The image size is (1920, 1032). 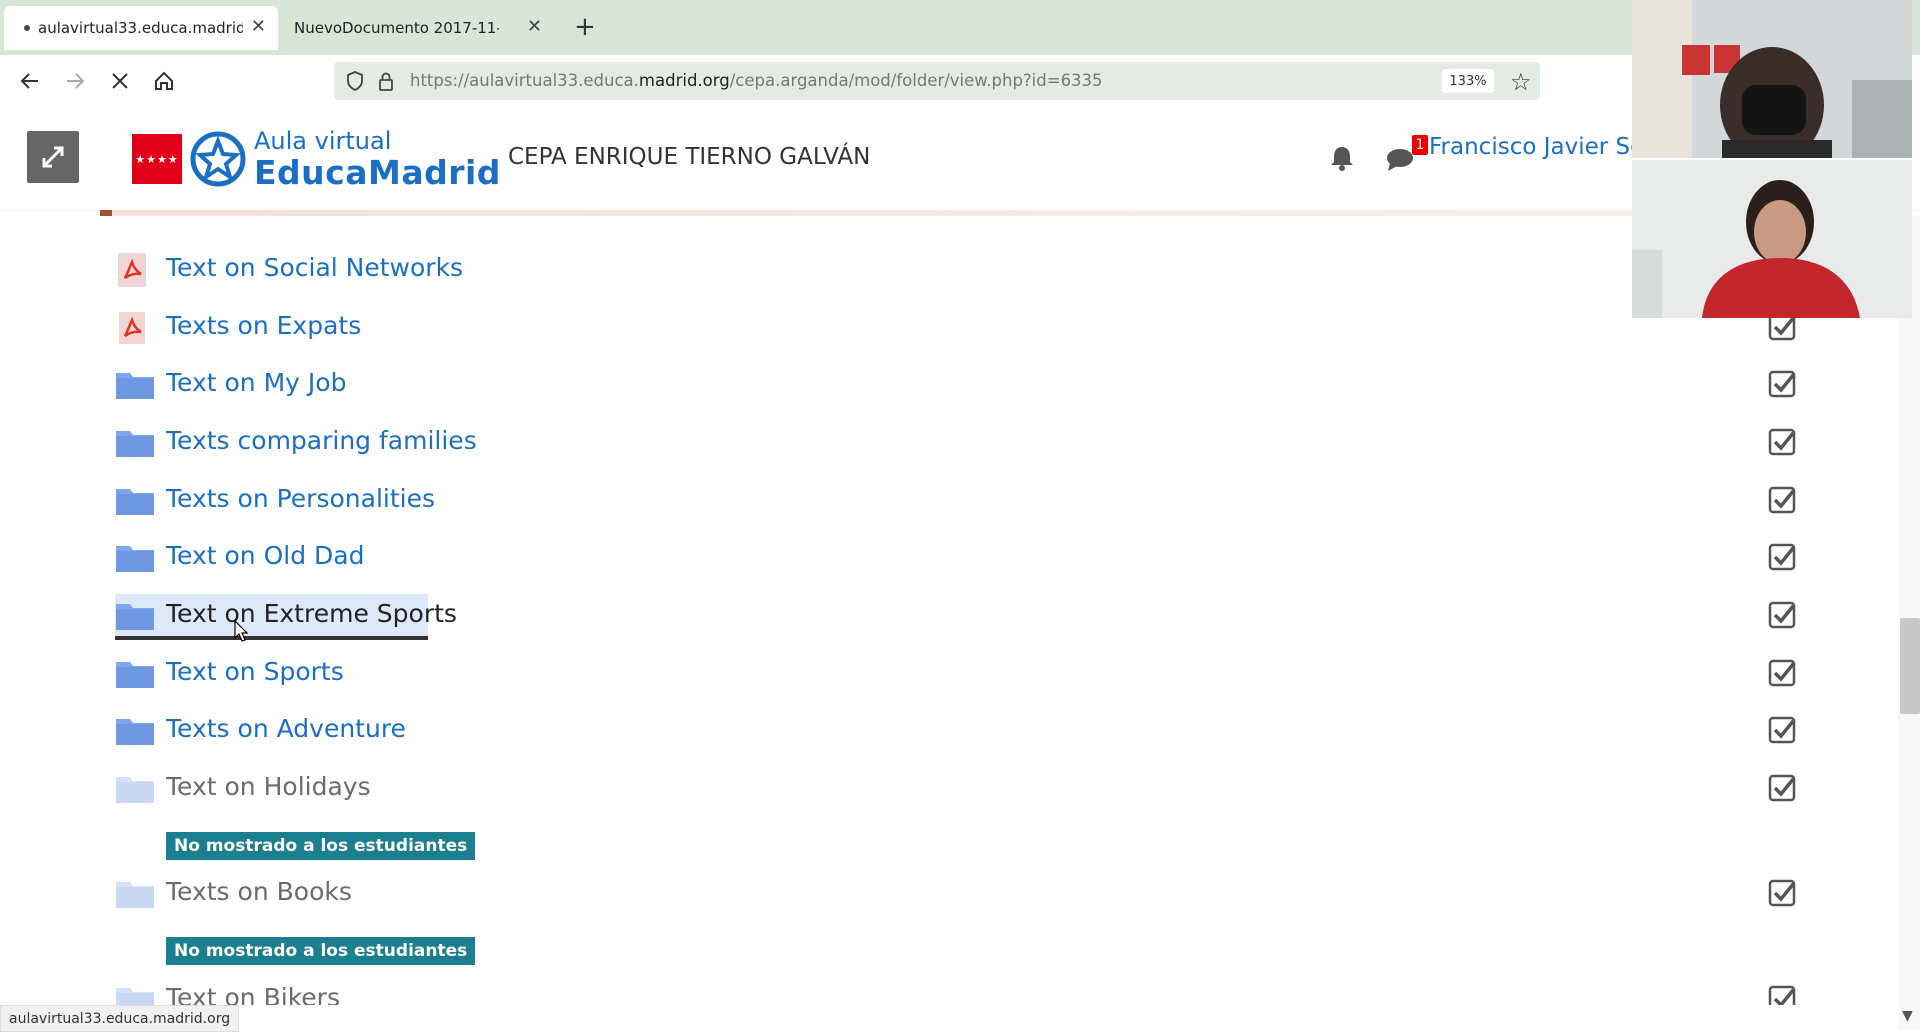 What do you see at coordinates (965, 617) in the screenshot?
I see `list-item-hovered: Text on Extreme Sports` at bounding box center [965, 617].